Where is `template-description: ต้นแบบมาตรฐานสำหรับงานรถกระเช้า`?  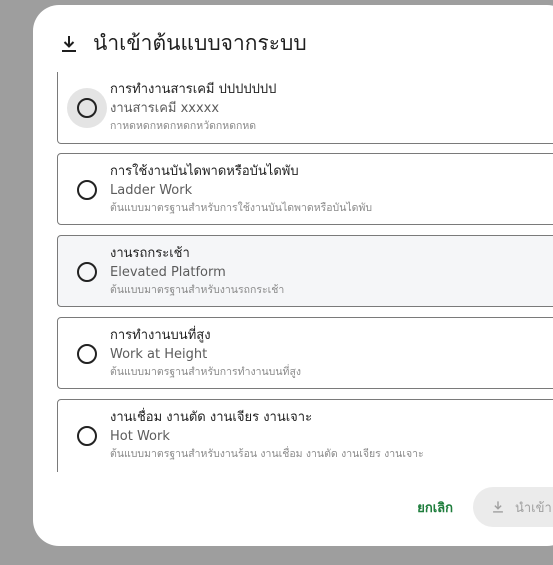 template-description: ต้นแบบมาตรฐานสำหรับงานรถกระเช้า is located at coordinates (197, 290).